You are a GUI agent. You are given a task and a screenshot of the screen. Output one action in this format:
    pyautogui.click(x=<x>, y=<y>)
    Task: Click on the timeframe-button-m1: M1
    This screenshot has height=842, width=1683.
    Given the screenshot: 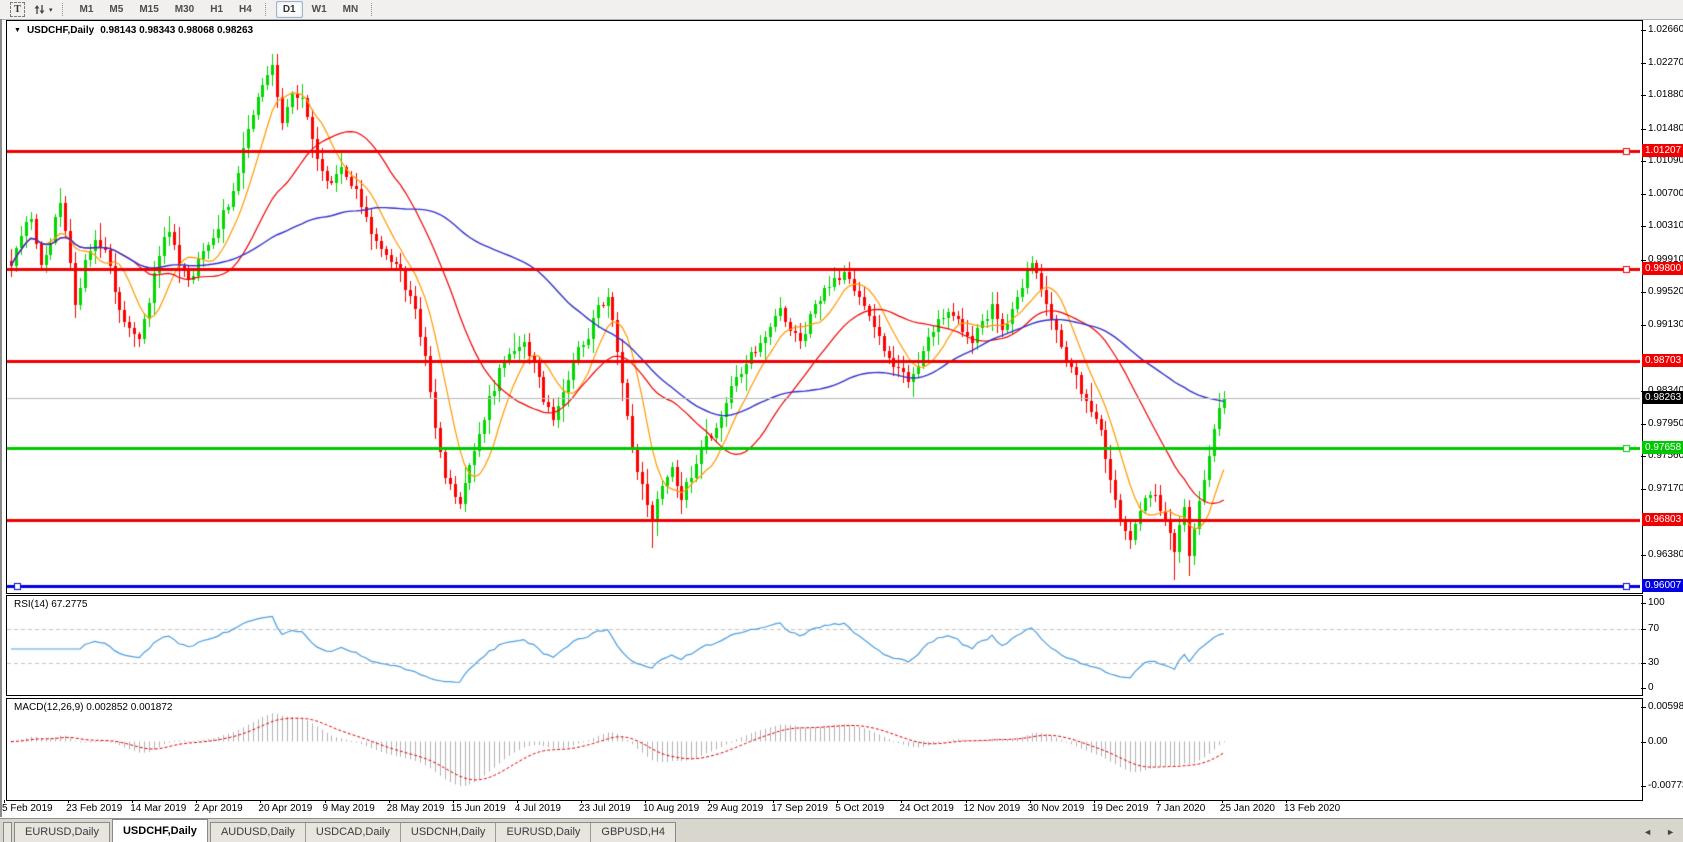 What is the action you would take?
    pyautogui.click(x=87, y=9)
    